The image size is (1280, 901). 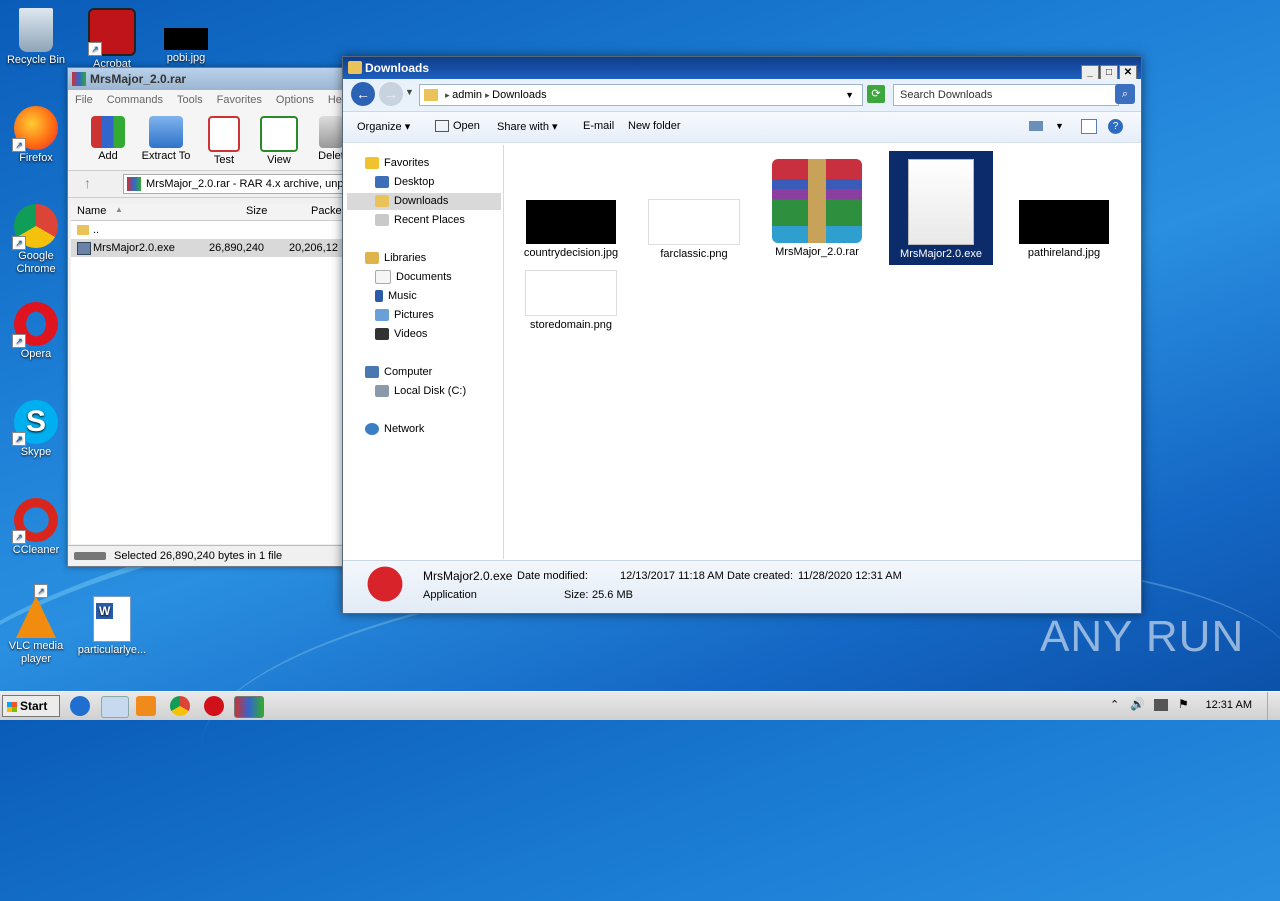 I want to click on archive-path-field: MrsMajor_2.0.rar - RAR 4.x archive, unp, so click(x=240, y=184).